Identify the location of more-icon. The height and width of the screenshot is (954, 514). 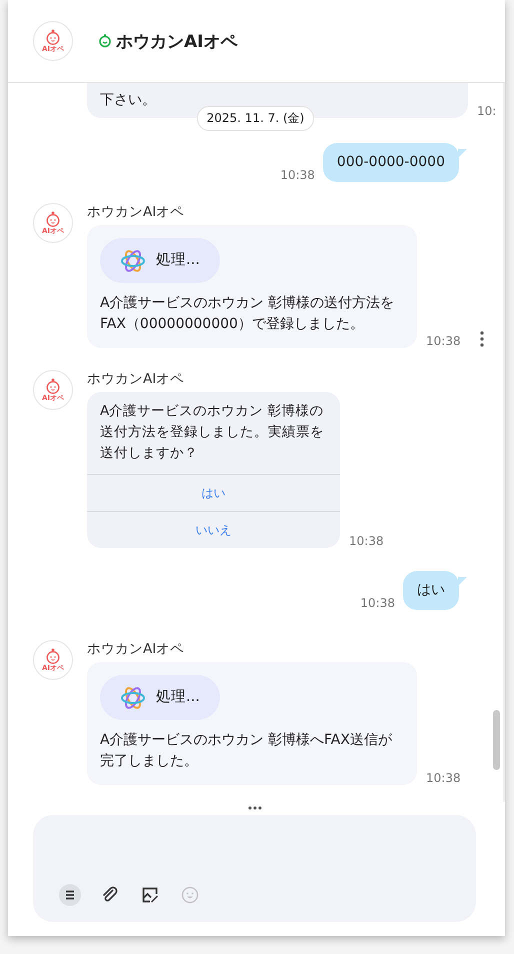
(482, 339).